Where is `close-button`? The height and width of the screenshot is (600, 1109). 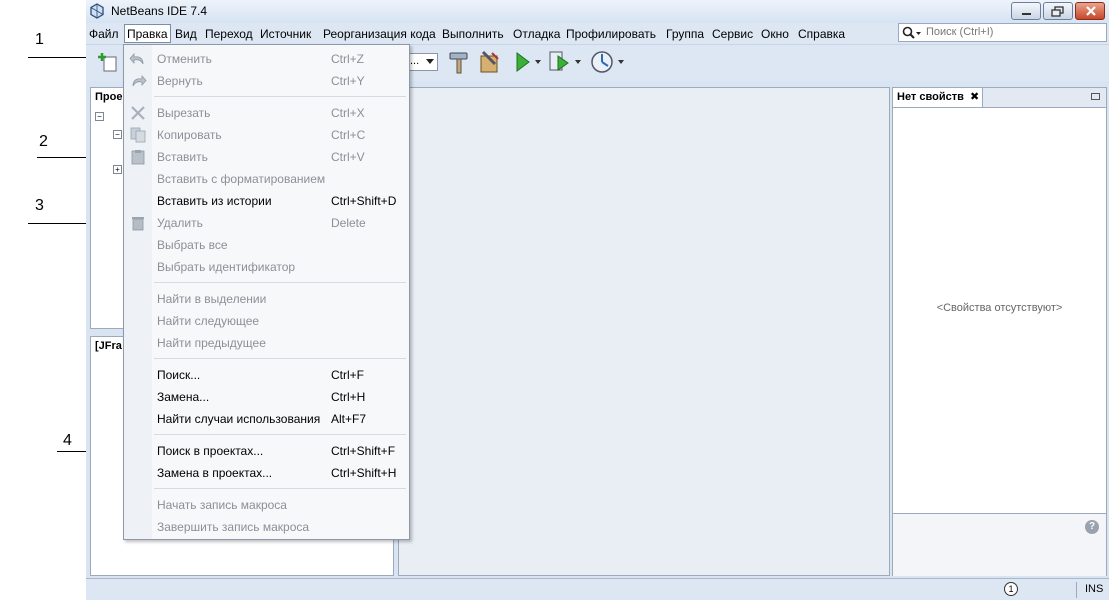 close-button is located at coordinates (1090, 11).